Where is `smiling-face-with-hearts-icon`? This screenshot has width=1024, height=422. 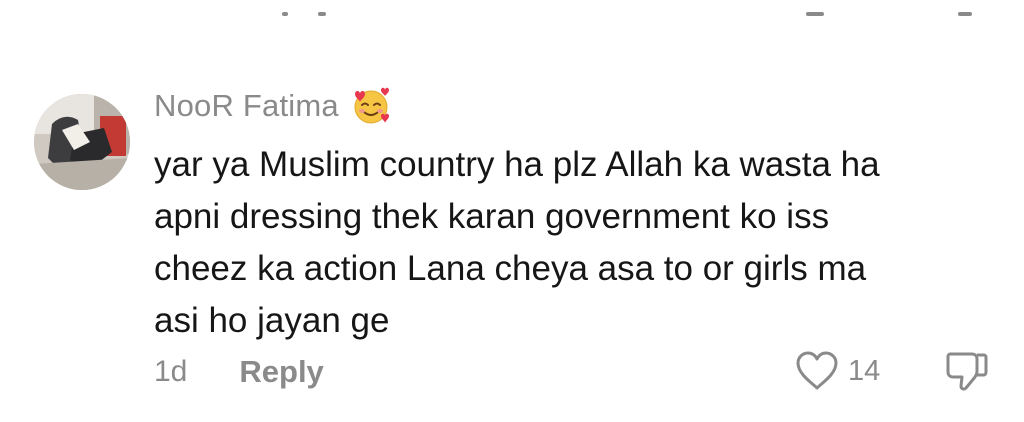 smiling-face-with-hearts-icon is located at coordinates (371, 105).